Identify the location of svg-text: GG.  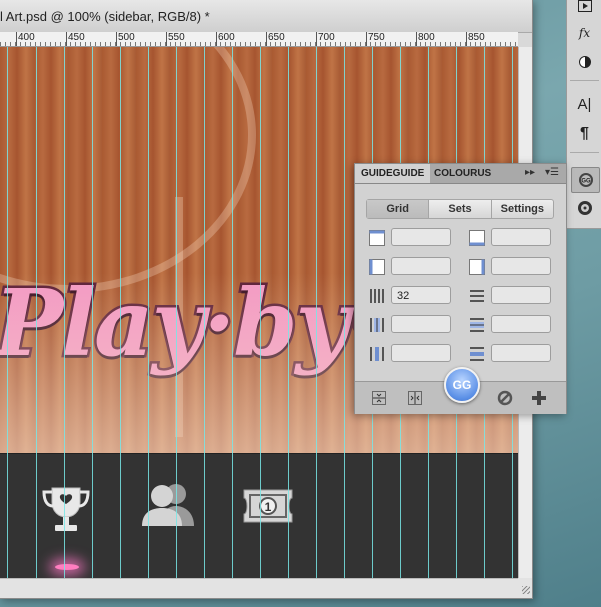
(586, 182).